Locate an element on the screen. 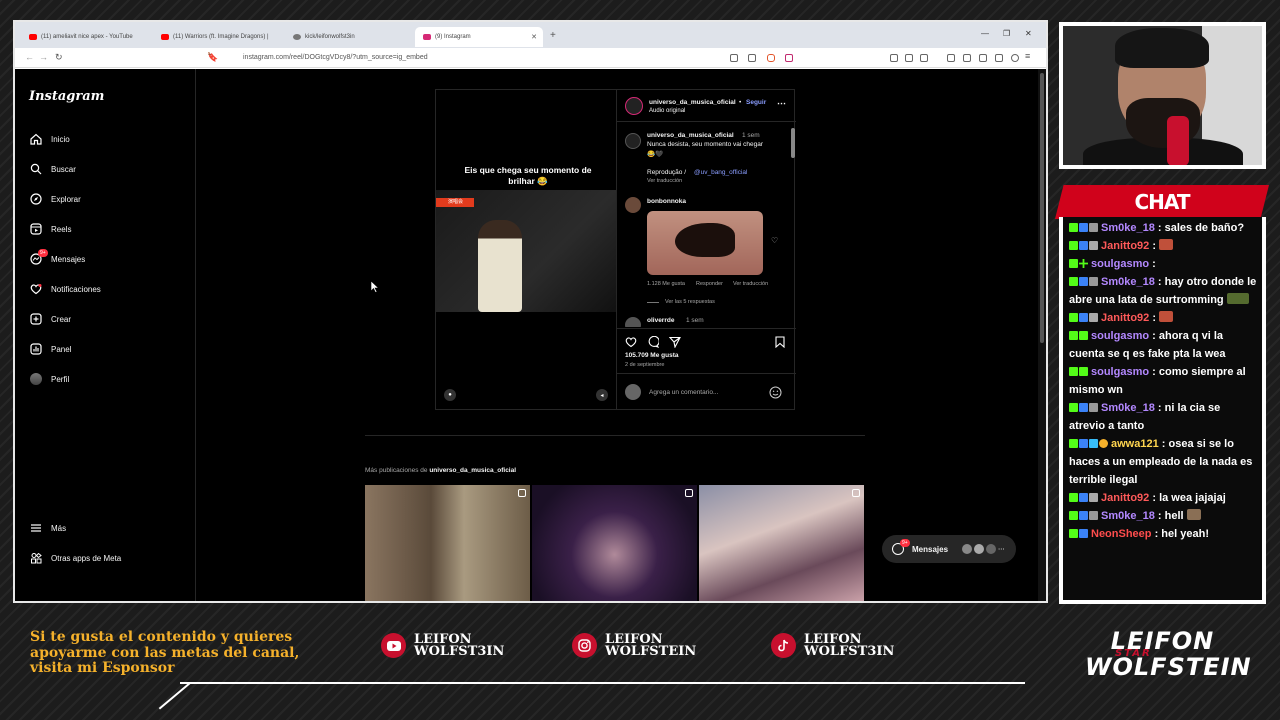  chat-text: : hell is located at coordinates (1170, 516).